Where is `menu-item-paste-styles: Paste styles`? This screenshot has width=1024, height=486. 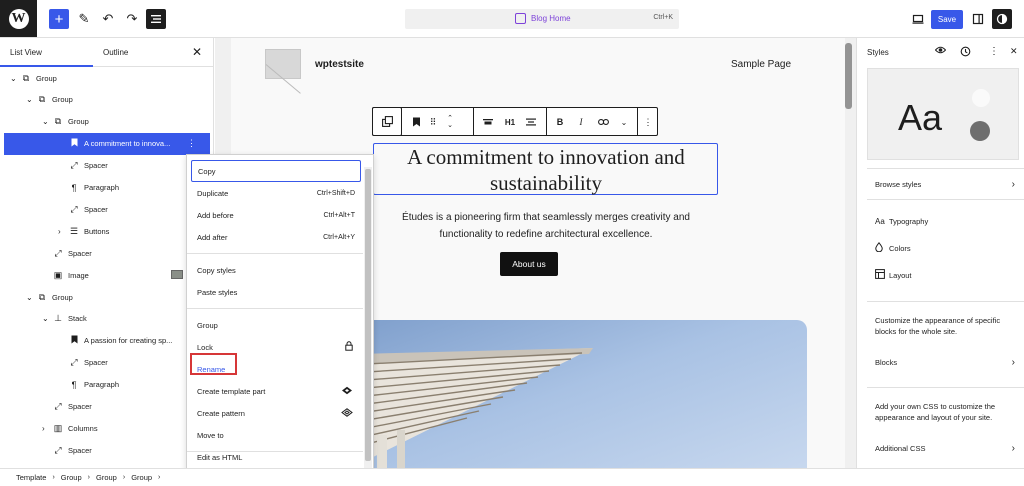
menu-item-paste-styles: Paste styles is located at coordinates (276, 292).